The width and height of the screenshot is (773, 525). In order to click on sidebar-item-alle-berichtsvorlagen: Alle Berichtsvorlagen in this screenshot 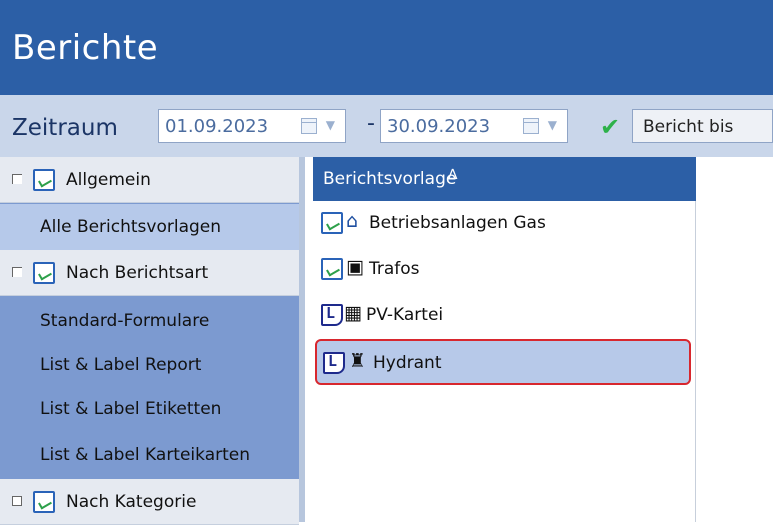, I will do `click(149, 227)`.